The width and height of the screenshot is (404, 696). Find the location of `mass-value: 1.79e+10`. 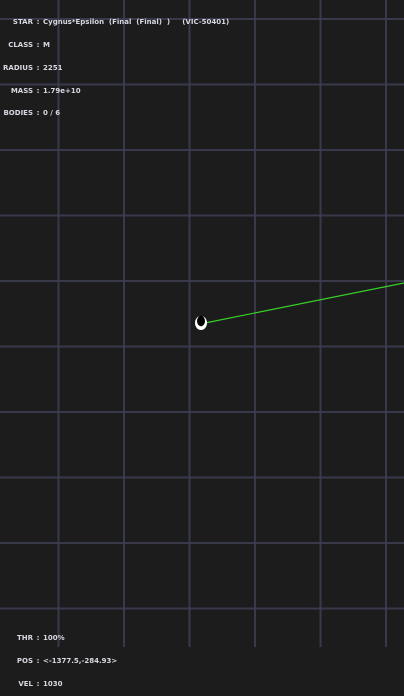

mass-value: 1.79e+10 is located at coordinates (62, 90).